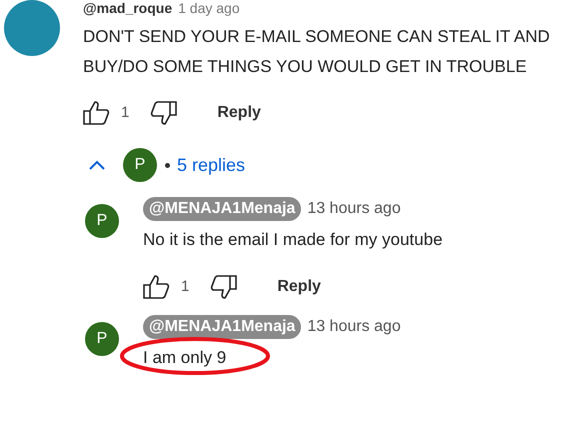  Describe the element at coordinates (167, 165) in the screenshot. I see `bullet-icon` at that location.